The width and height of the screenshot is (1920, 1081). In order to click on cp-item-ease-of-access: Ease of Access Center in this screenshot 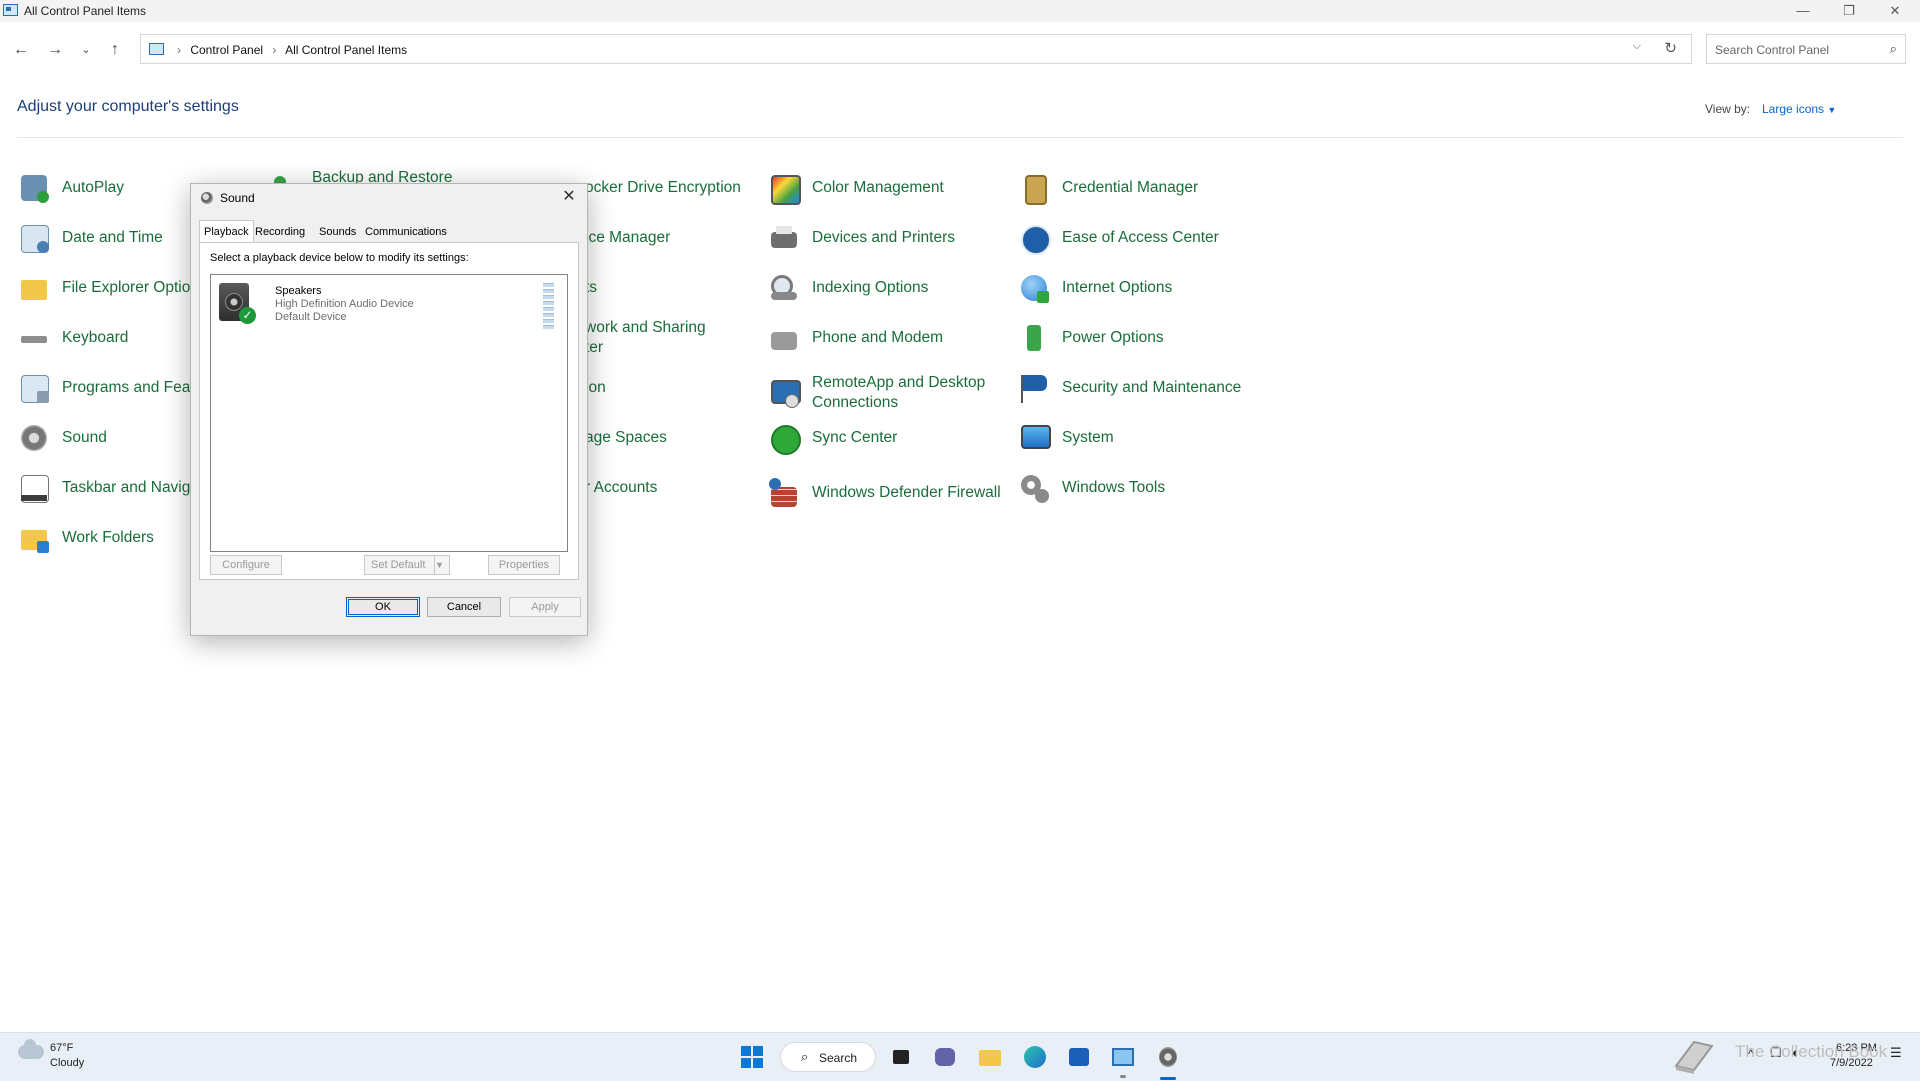, I will do `click(1118, 238)`.